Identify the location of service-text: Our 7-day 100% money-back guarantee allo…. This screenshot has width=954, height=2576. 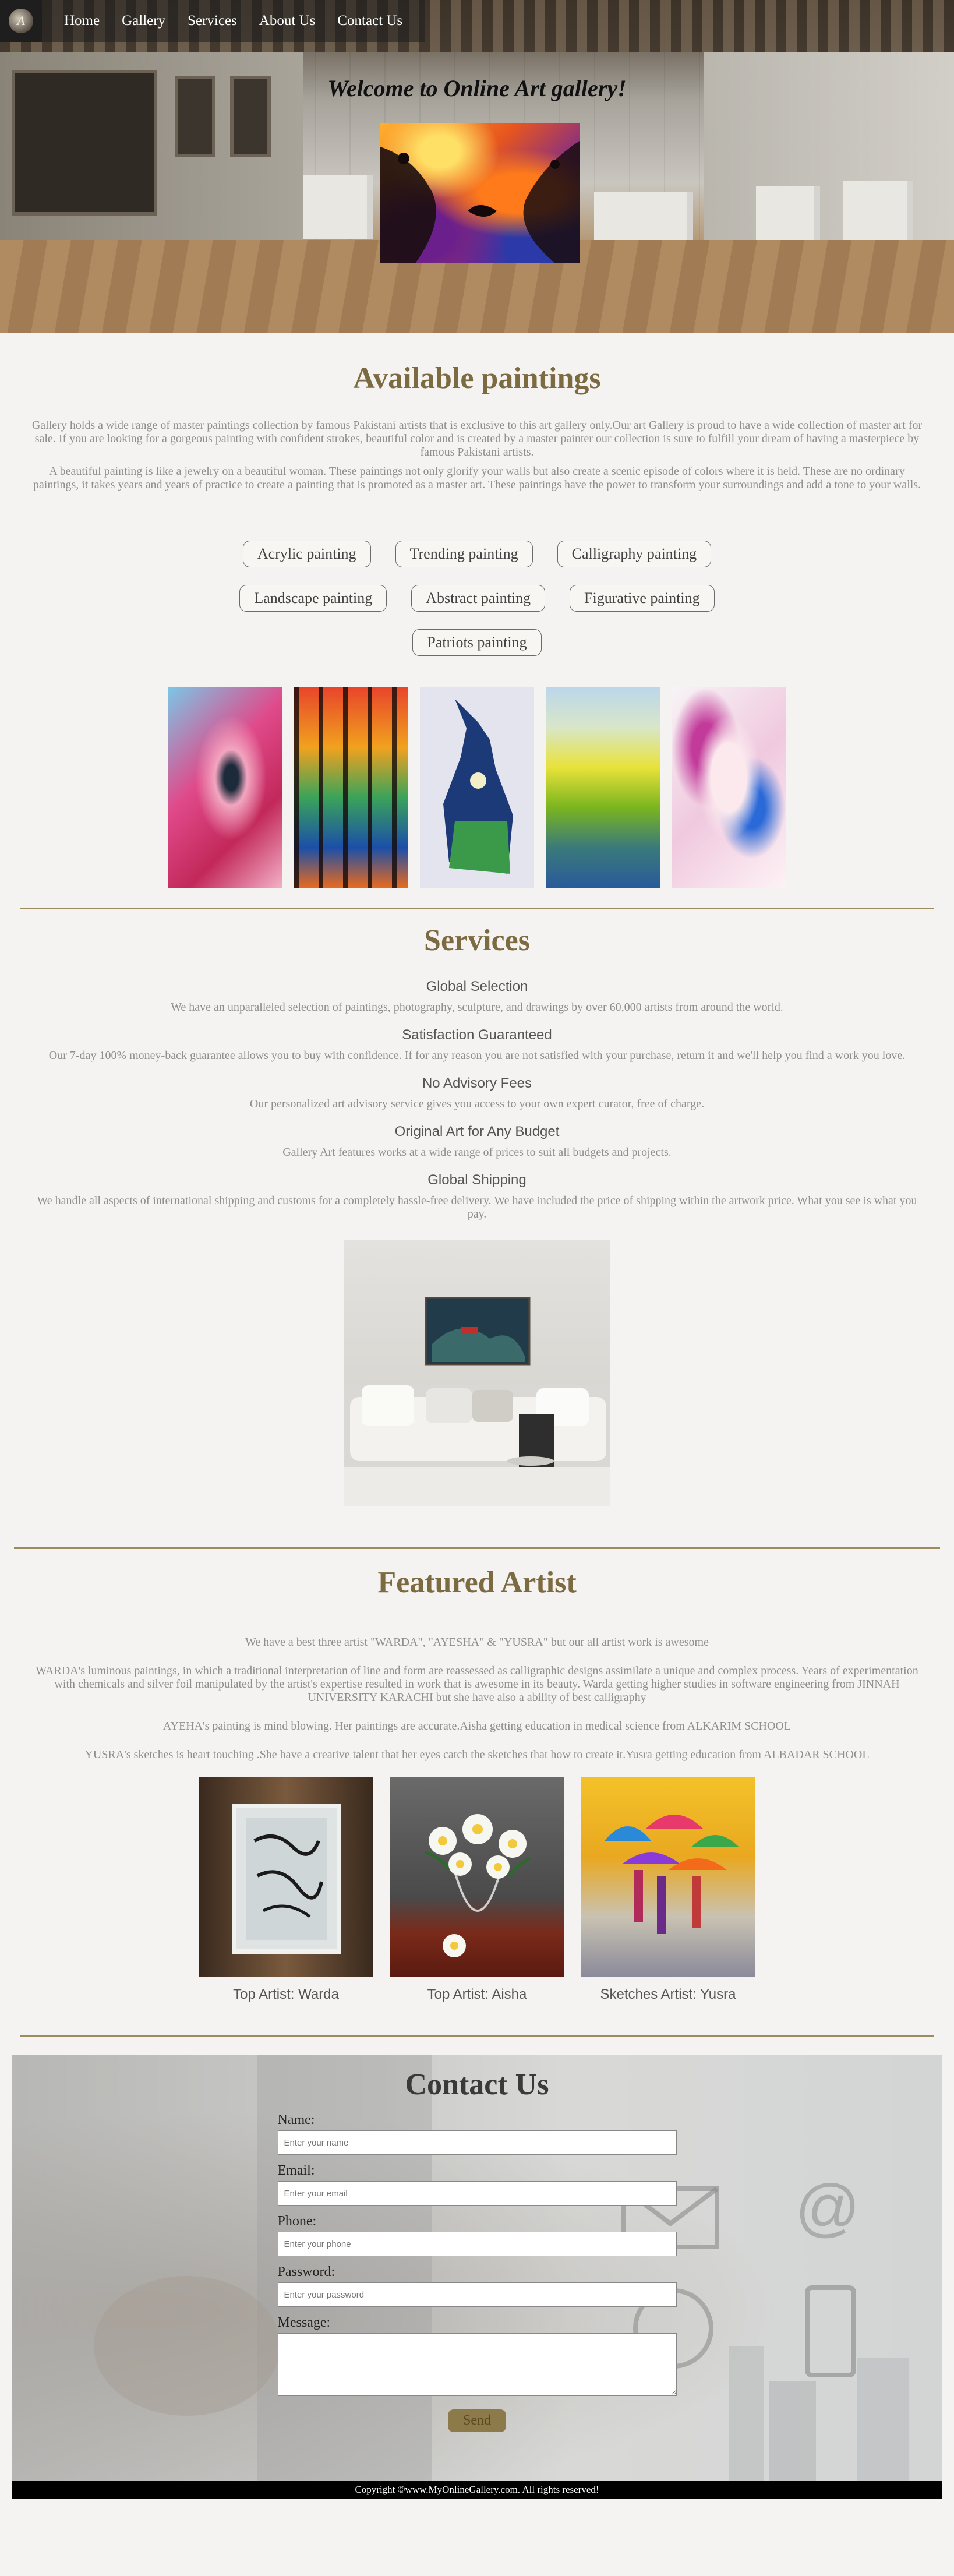
(477, 1056).